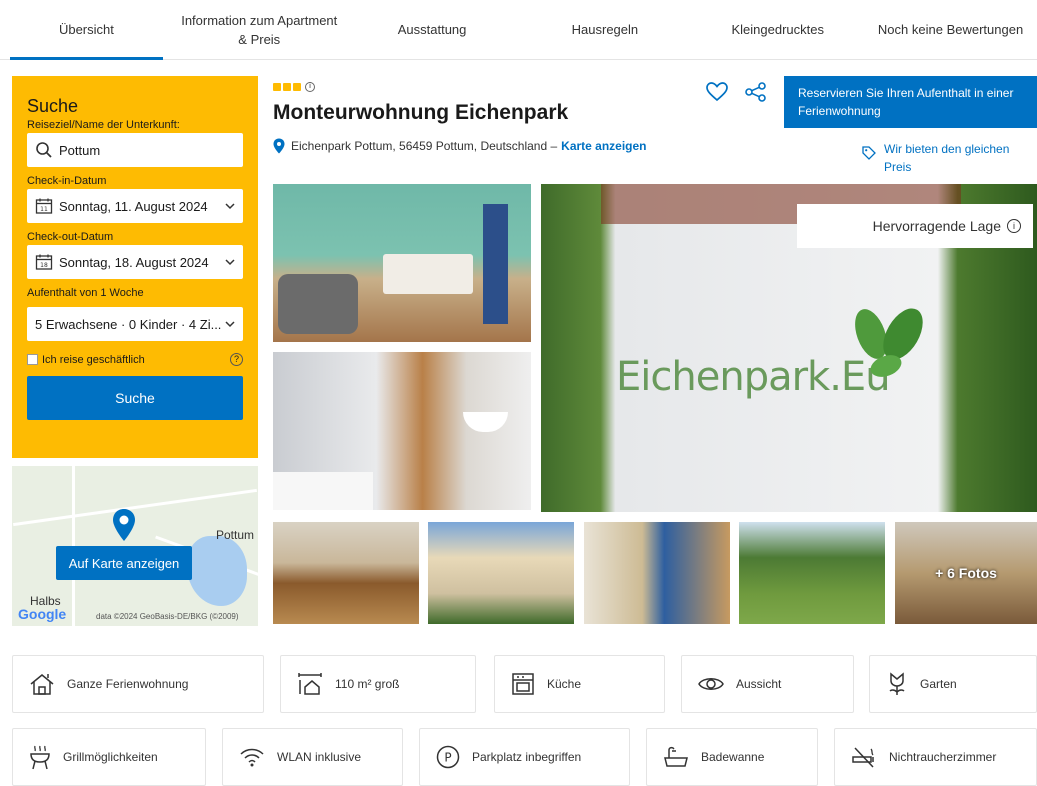 This screenshot has height=786, width=1037. I want to click on facility-label: Badewanne, so click(733, 757).